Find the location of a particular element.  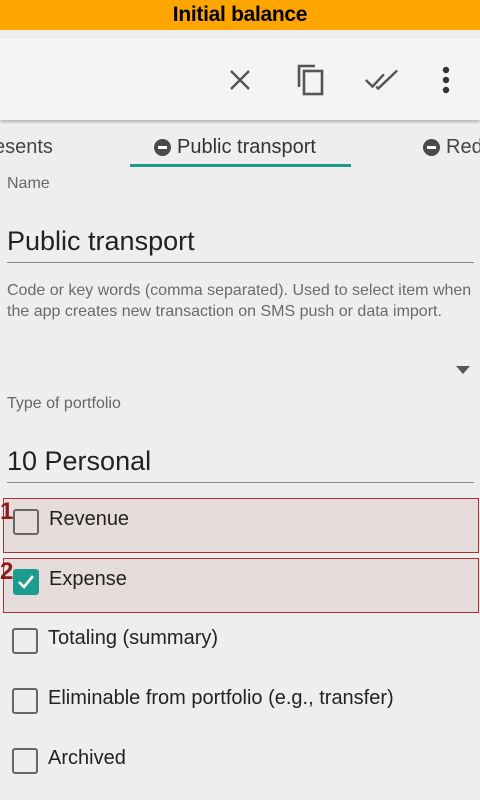

checkbox-label: Revenue is located at coordinates (89, 519).